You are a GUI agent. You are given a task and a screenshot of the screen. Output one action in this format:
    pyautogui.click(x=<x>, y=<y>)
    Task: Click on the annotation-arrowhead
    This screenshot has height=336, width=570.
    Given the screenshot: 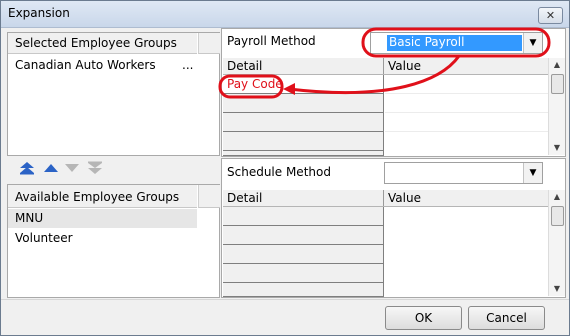 What is the action you would take?
    pyautogui.click(x=289, y=89)
    